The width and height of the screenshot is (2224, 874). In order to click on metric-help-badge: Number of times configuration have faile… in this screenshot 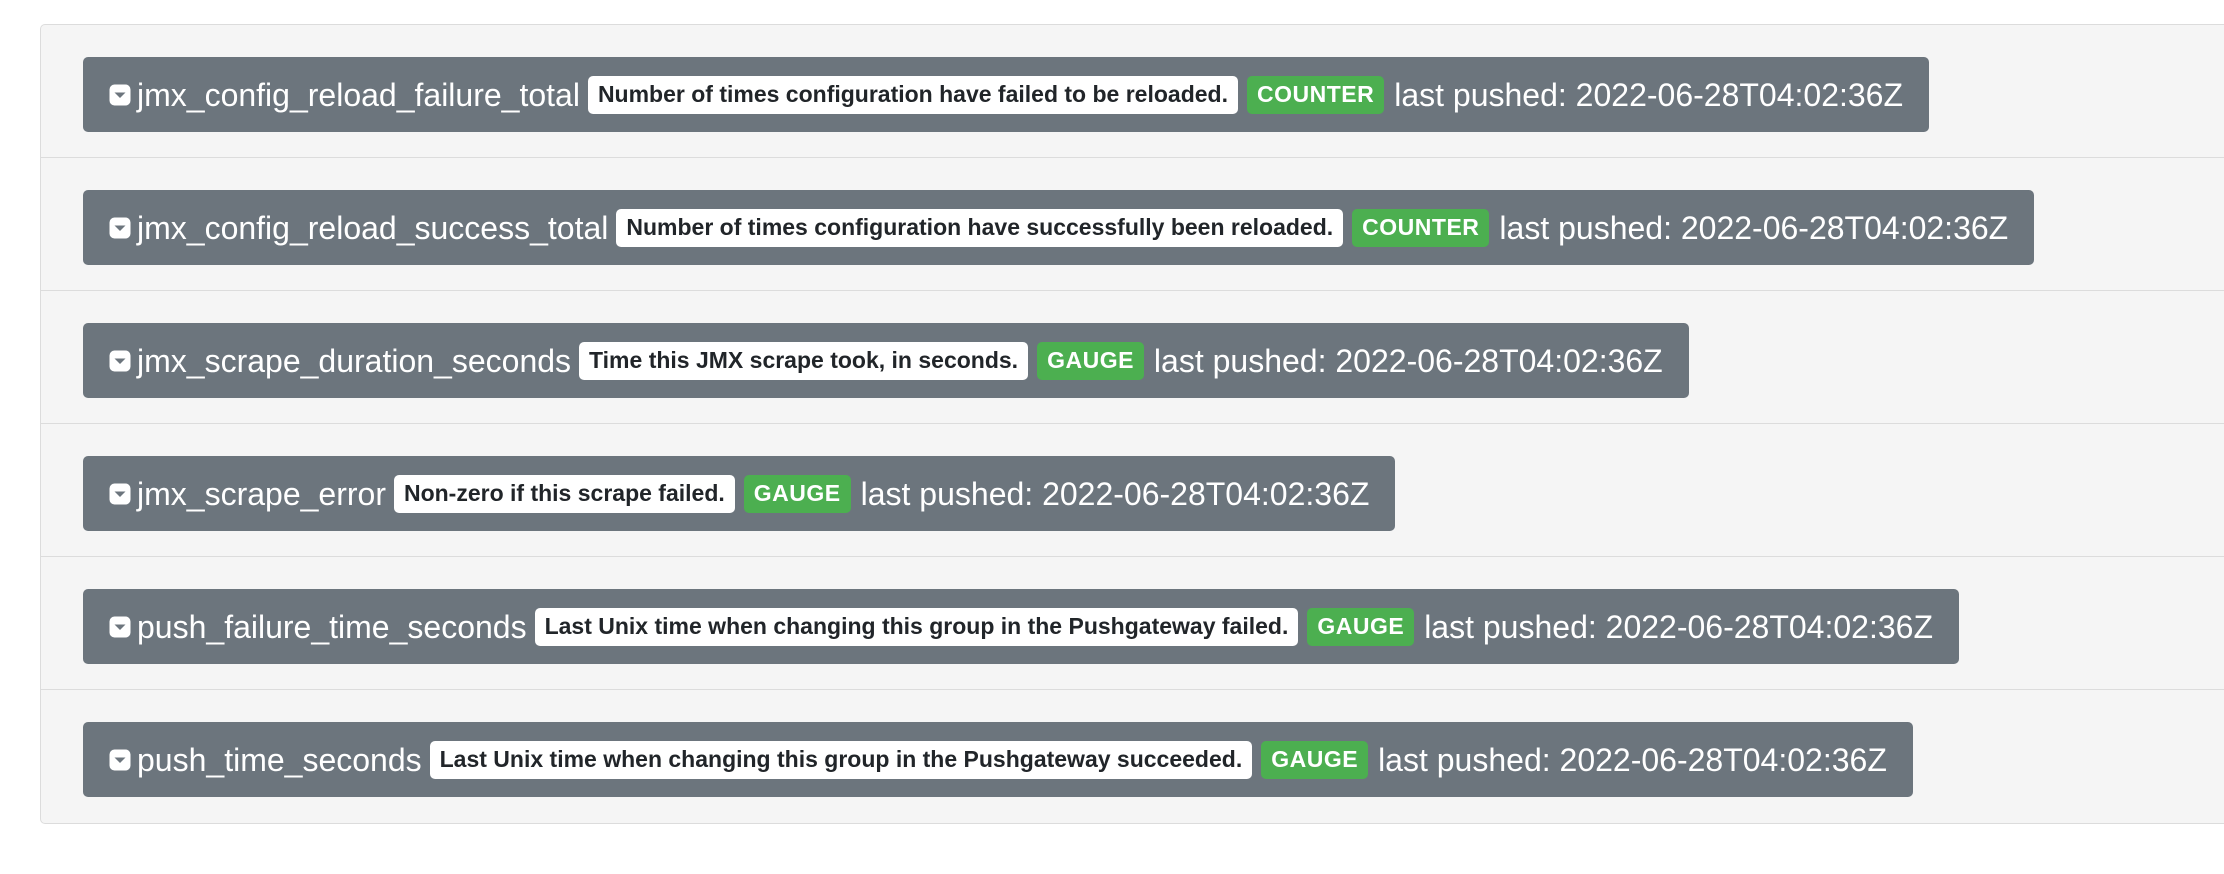, I will do `click(912, 94)`.